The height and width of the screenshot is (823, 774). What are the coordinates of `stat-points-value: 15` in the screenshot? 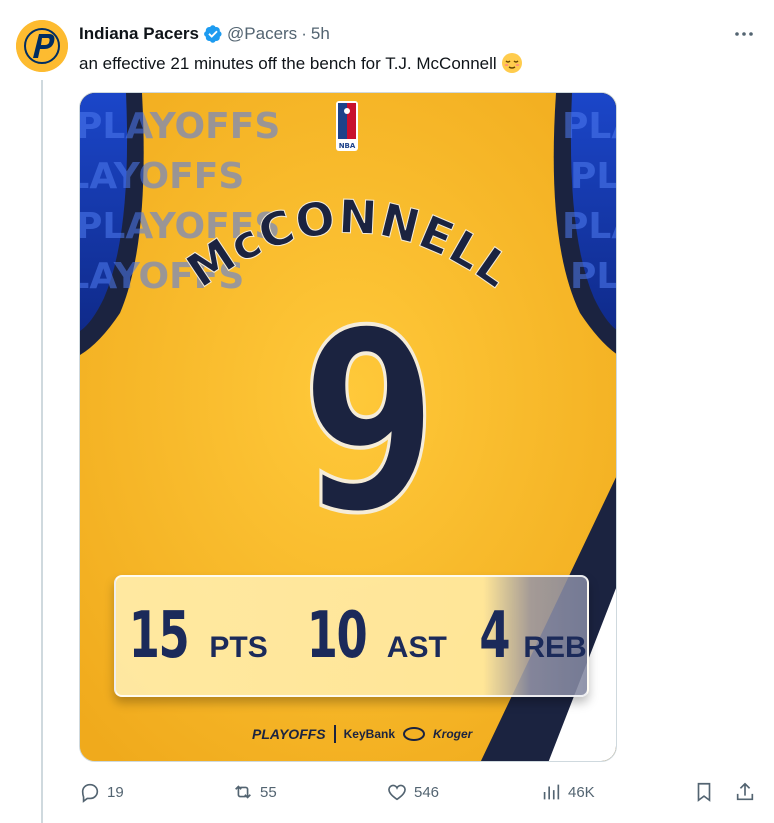 It's located at (159, 636).